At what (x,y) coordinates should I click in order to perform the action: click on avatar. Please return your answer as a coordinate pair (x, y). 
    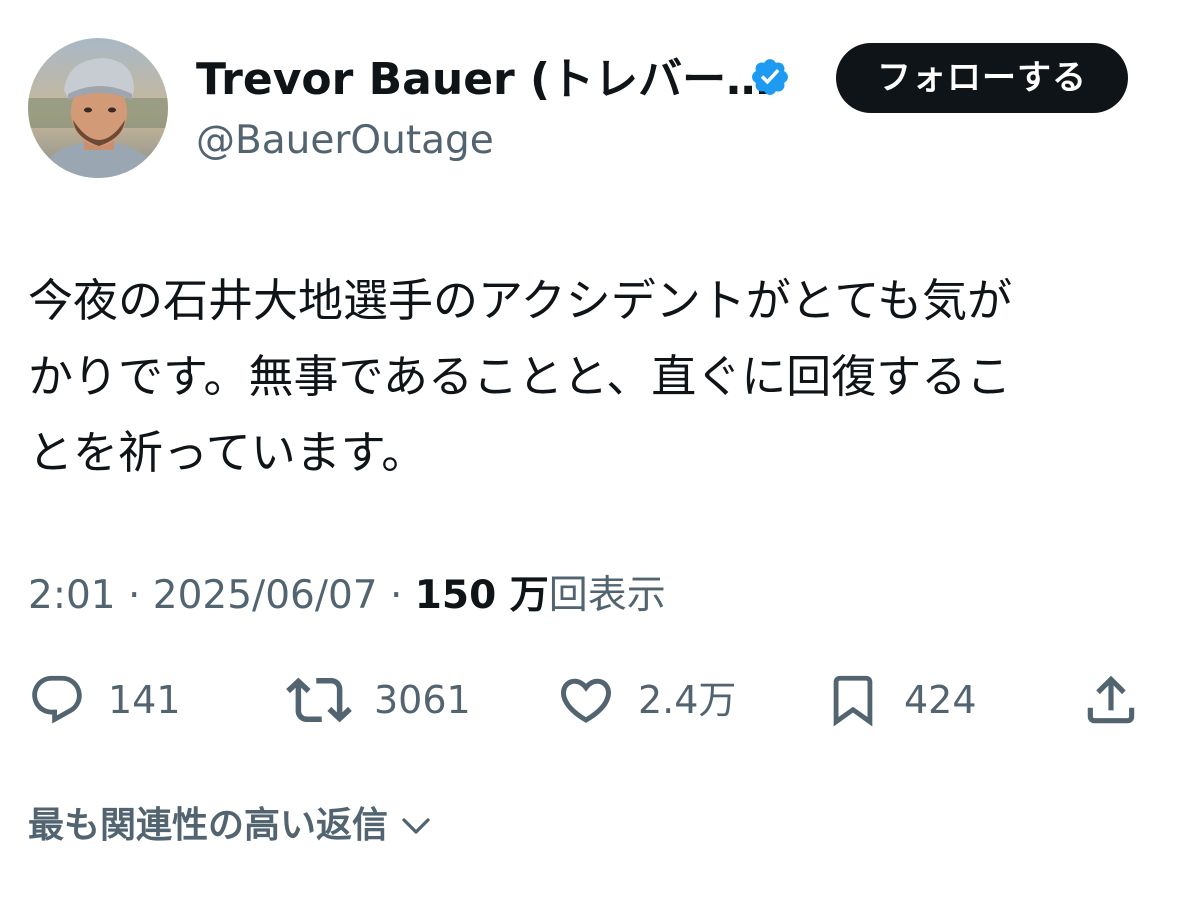
    Looking at the image, I should click on (98, 108).